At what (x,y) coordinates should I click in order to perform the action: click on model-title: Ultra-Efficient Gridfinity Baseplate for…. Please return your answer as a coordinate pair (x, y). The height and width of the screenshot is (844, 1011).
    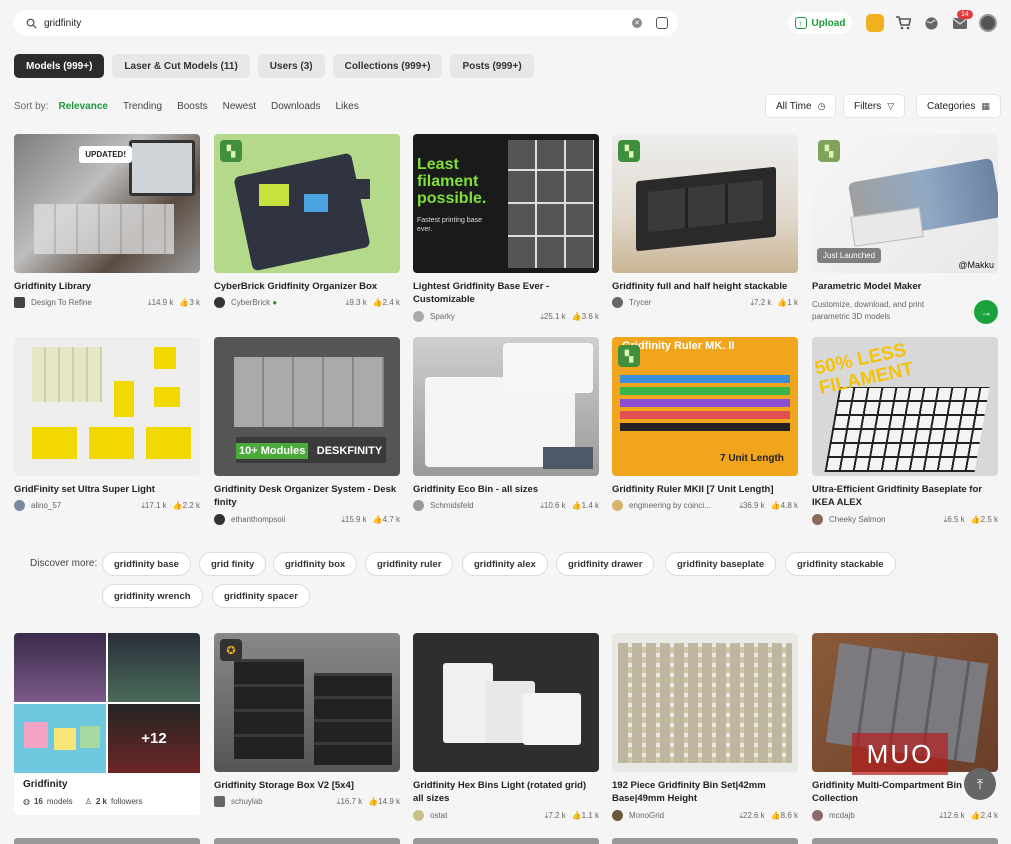
    Looking at the image, I should click on (905, 496).